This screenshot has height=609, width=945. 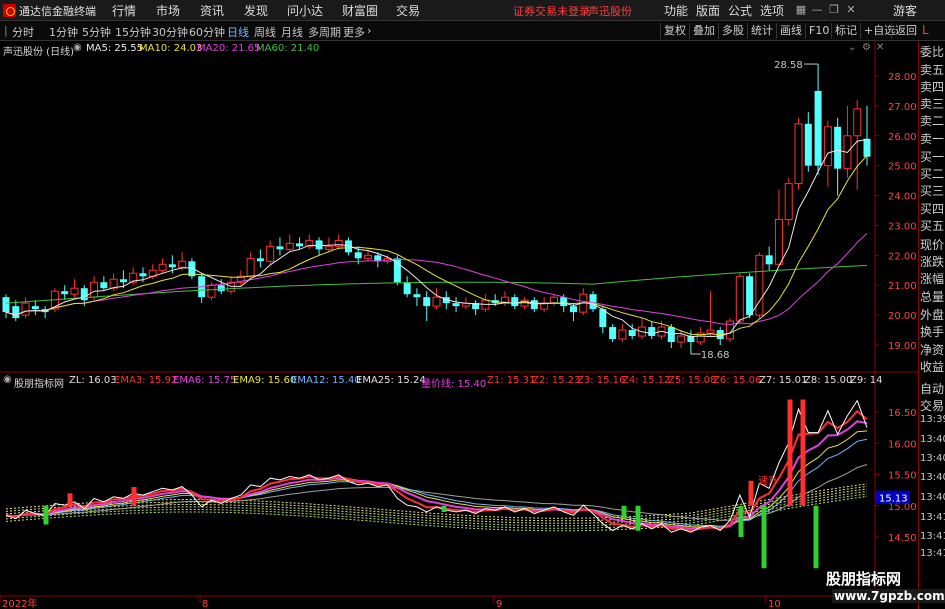 I want to click on menu-news: 资讯, so click(x=212, y=10).